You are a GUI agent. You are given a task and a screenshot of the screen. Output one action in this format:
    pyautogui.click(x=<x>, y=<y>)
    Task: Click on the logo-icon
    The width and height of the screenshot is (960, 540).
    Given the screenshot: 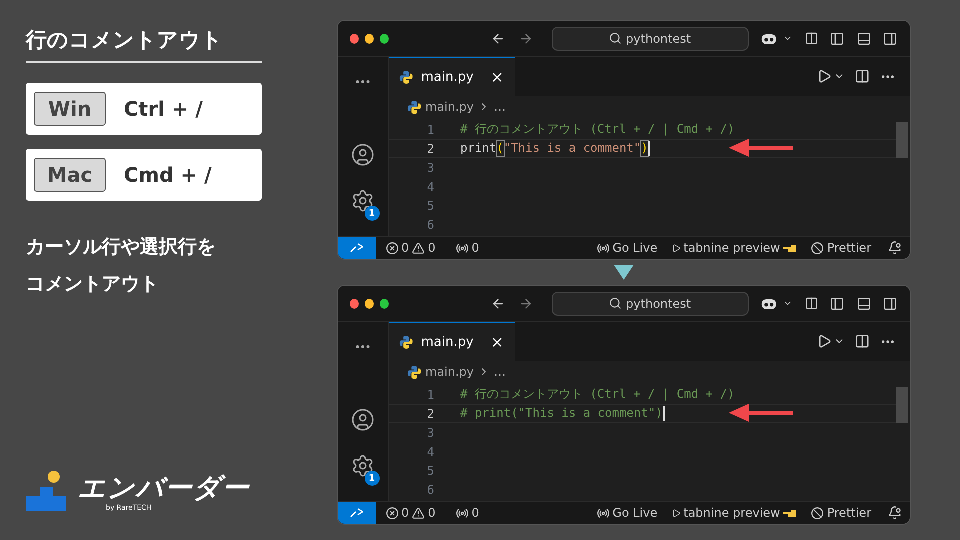 What is the action you would take?
    pyautogui.click(x=46, y=491)
    